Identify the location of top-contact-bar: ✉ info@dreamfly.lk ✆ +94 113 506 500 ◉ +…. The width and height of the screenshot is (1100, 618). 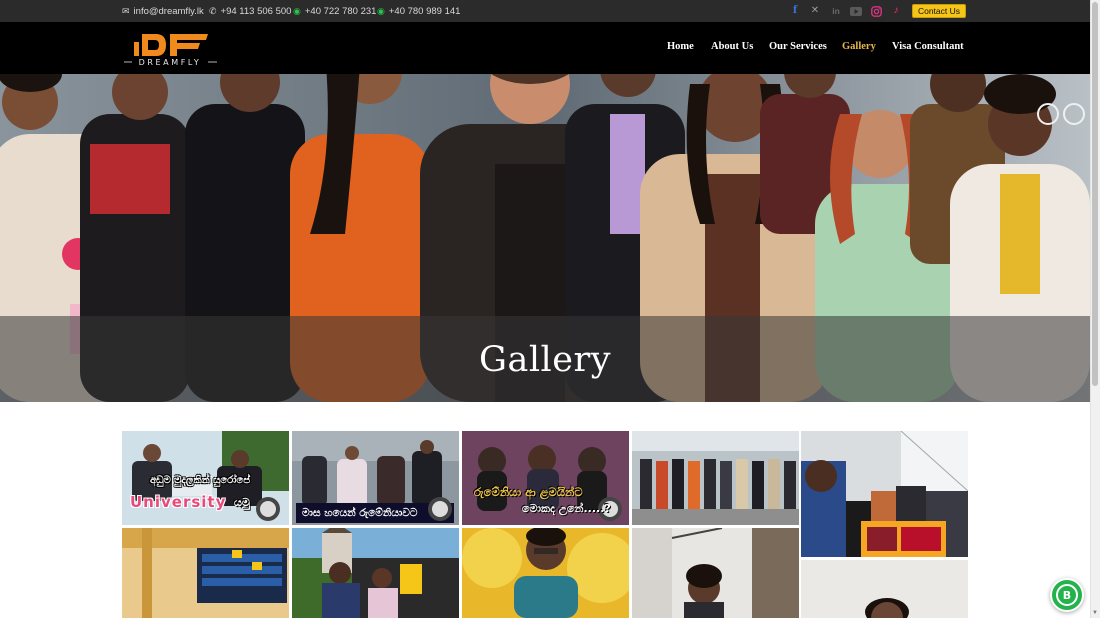
(545, 11).